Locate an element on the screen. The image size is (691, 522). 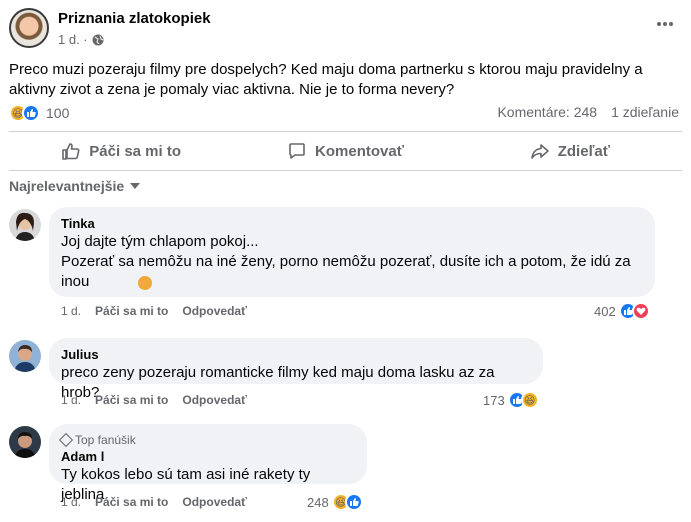
comment-reaction-count: 402 is located at coordinates (605, 311).